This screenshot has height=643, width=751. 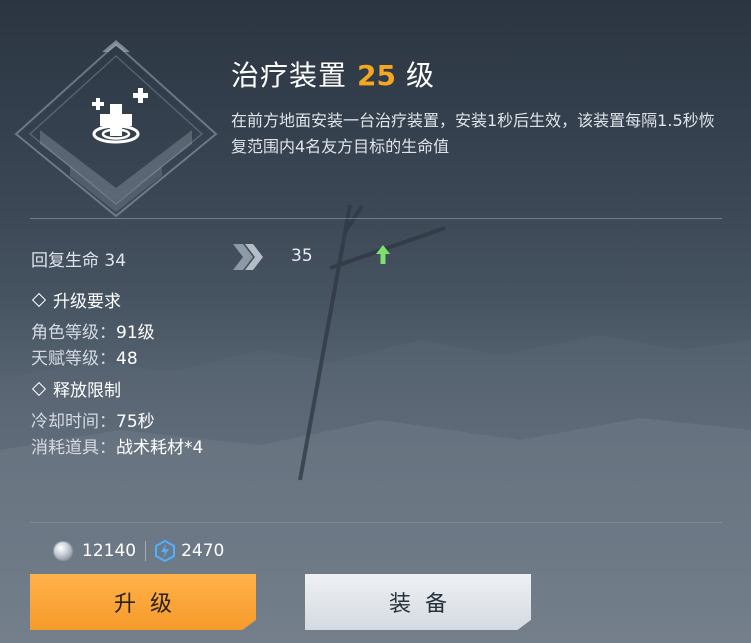 What do you see at coordinates (248, 257) in the screenshot?
I see `double-chevron-right-icon` at bounding box center [248, 257].